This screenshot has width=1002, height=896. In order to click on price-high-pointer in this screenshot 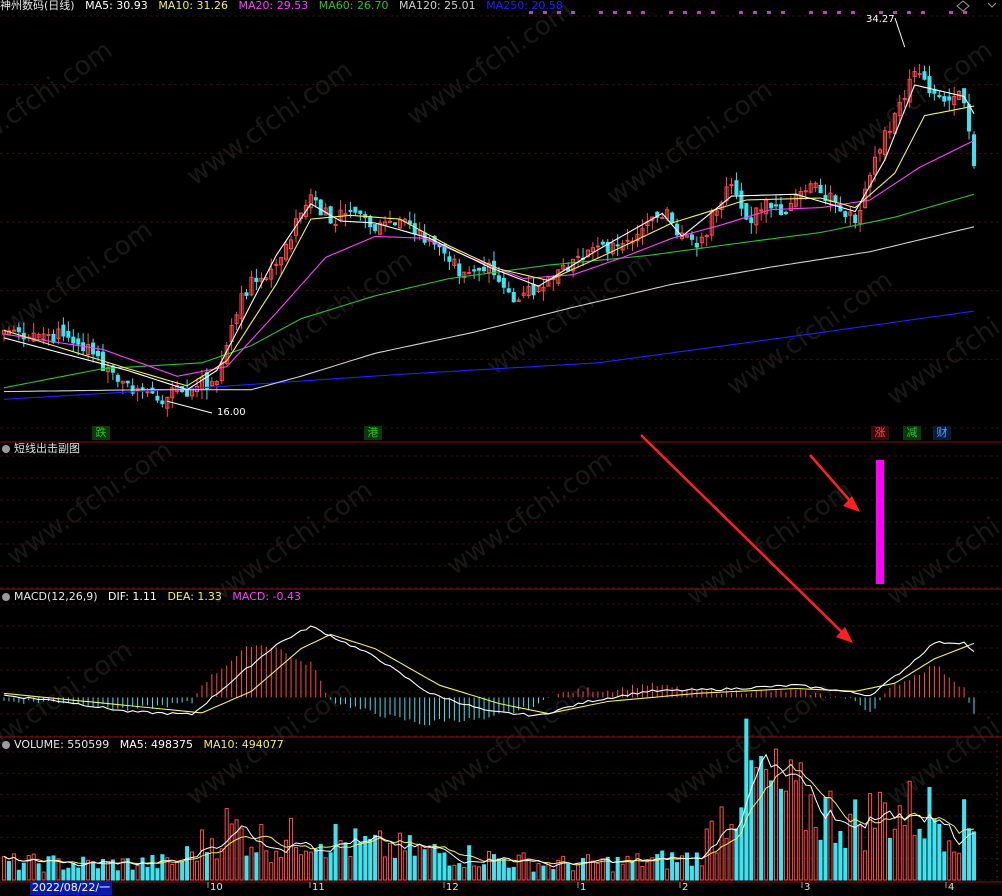, I will do `click(900, 32)`.